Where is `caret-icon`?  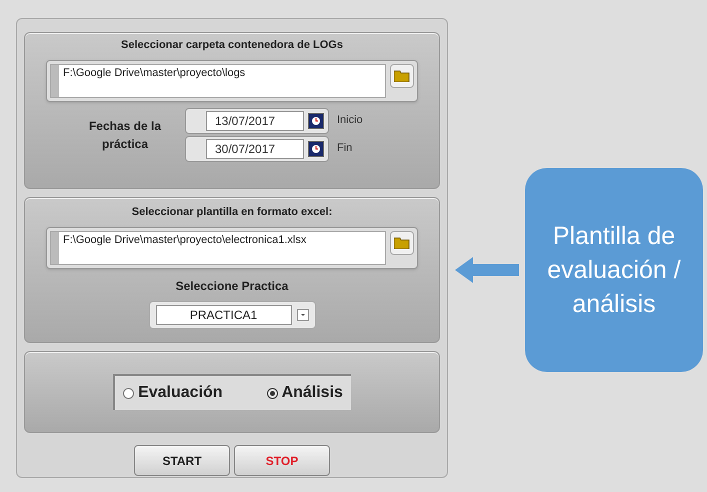 caret-icon is located at coordinates (302, 314).